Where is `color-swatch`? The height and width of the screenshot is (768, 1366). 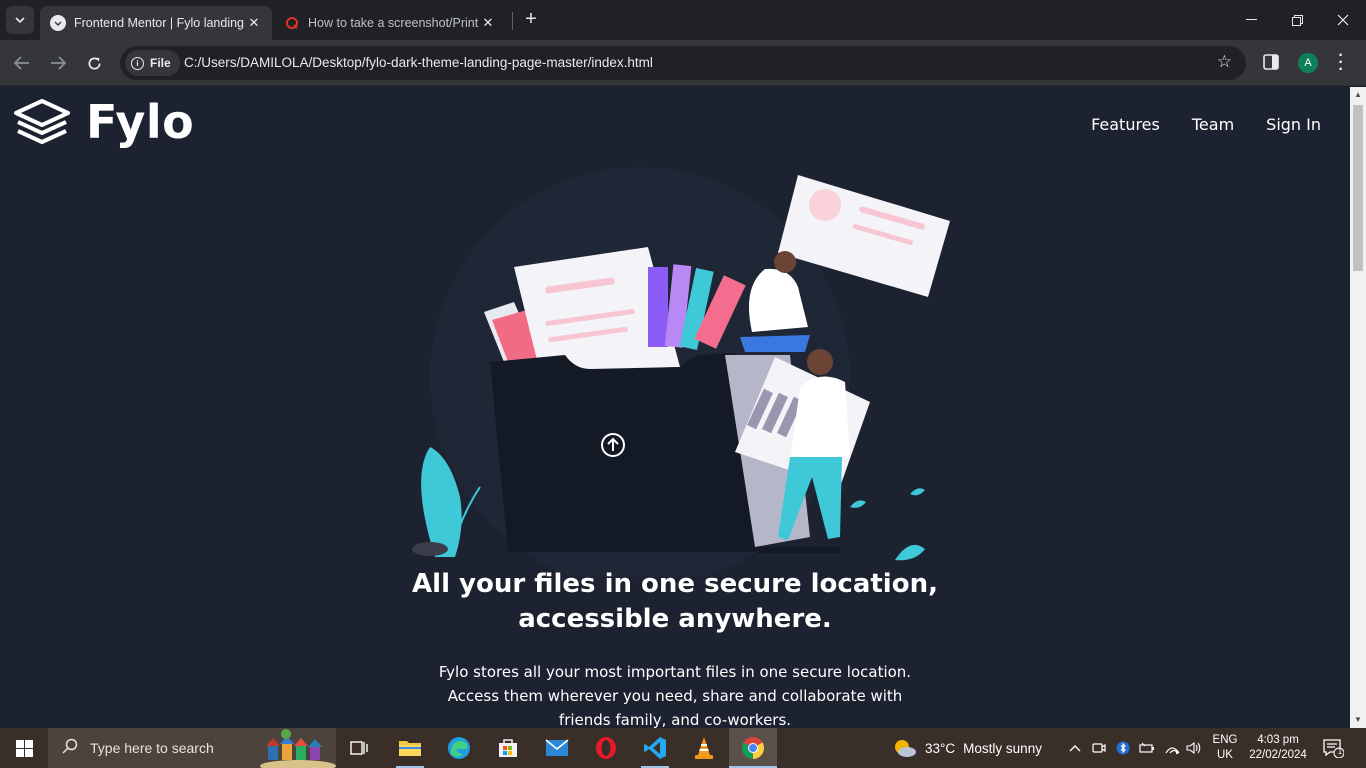
color-swatch is located at coordinates (658, 307).